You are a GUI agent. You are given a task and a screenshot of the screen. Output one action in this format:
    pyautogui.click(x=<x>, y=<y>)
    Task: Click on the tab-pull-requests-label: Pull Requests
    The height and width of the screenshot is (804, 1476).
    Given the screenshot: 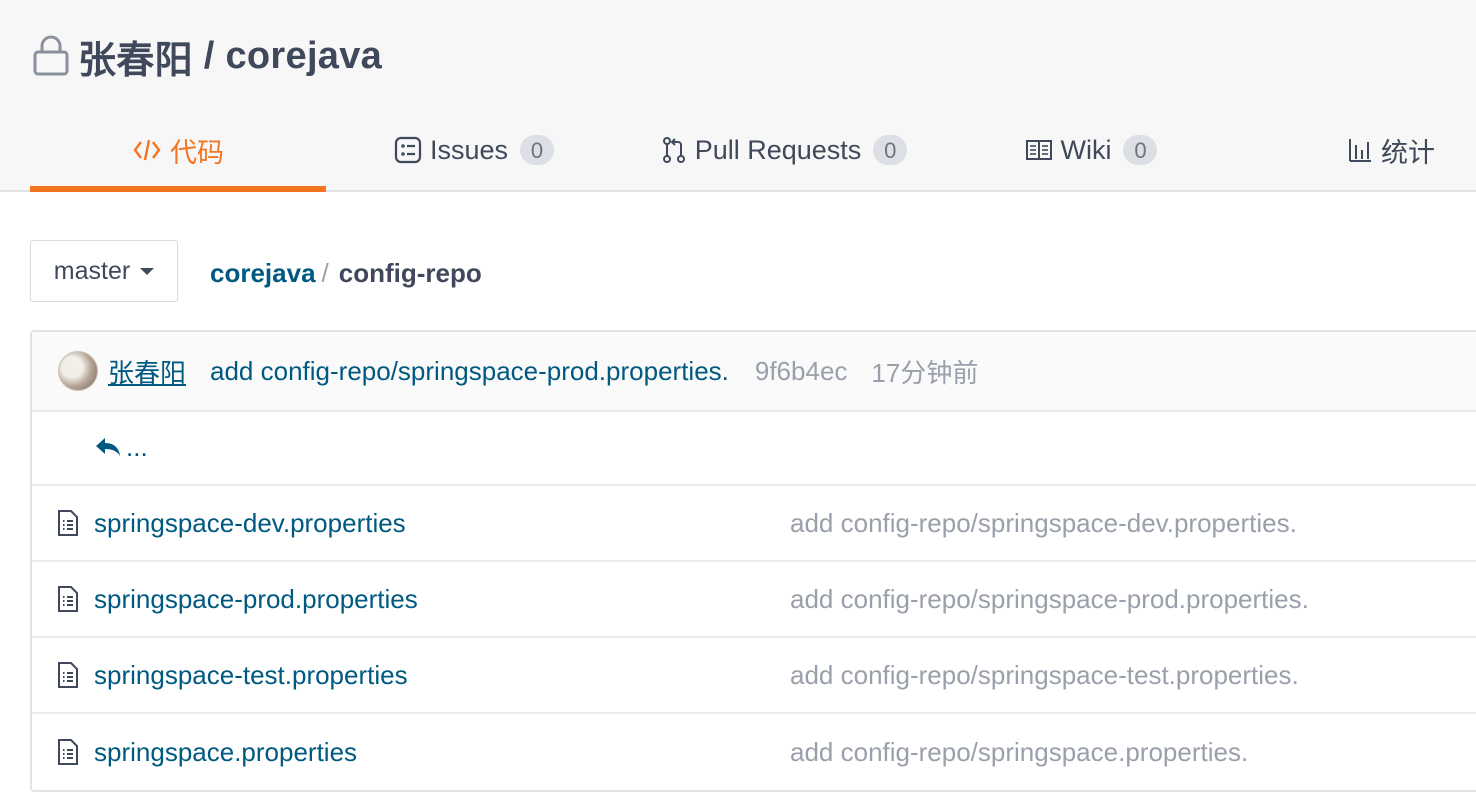 What is the action you would take?
    pyautogui.click(x=778, y=149)
    